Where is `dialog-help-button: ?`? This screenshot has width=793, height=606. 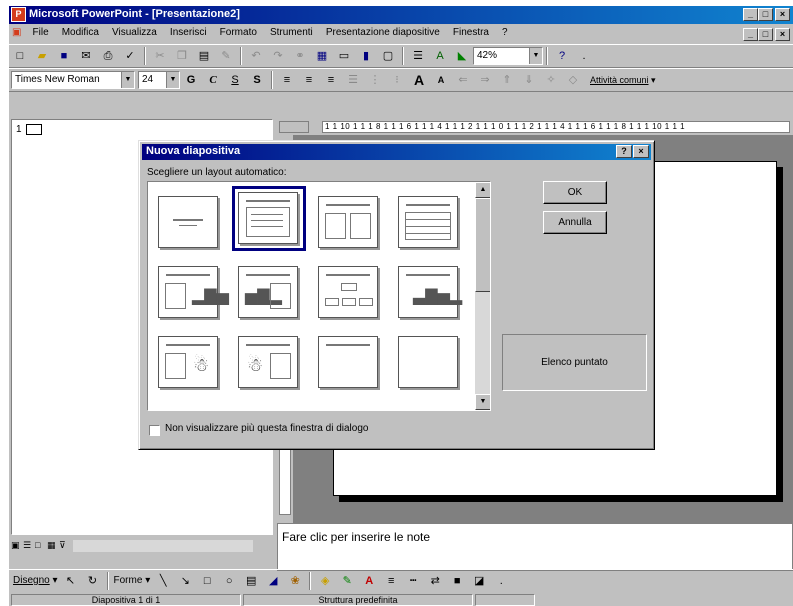 dialog-help-button: ? is located at coordinates (624, 151).